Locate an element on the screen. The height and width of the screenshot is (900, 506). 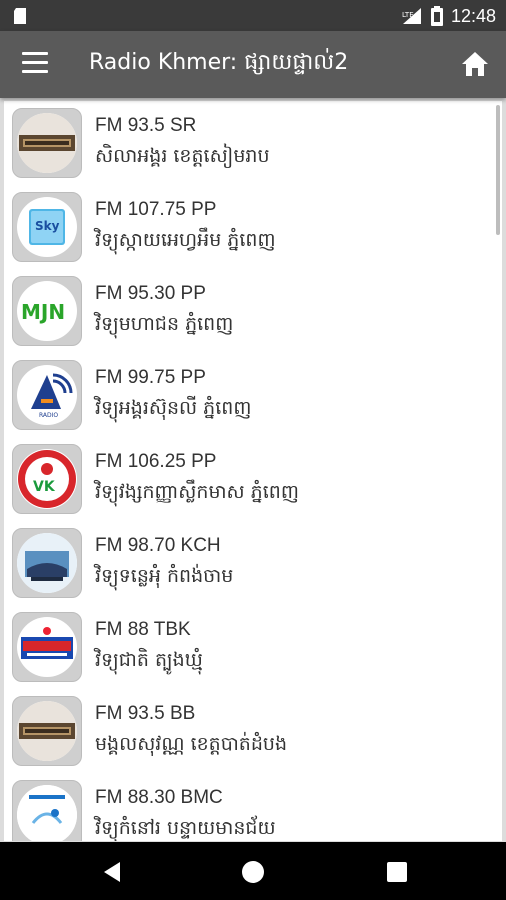
station-frequency: FM 93.5 BB is located at coordinates (145, 713).